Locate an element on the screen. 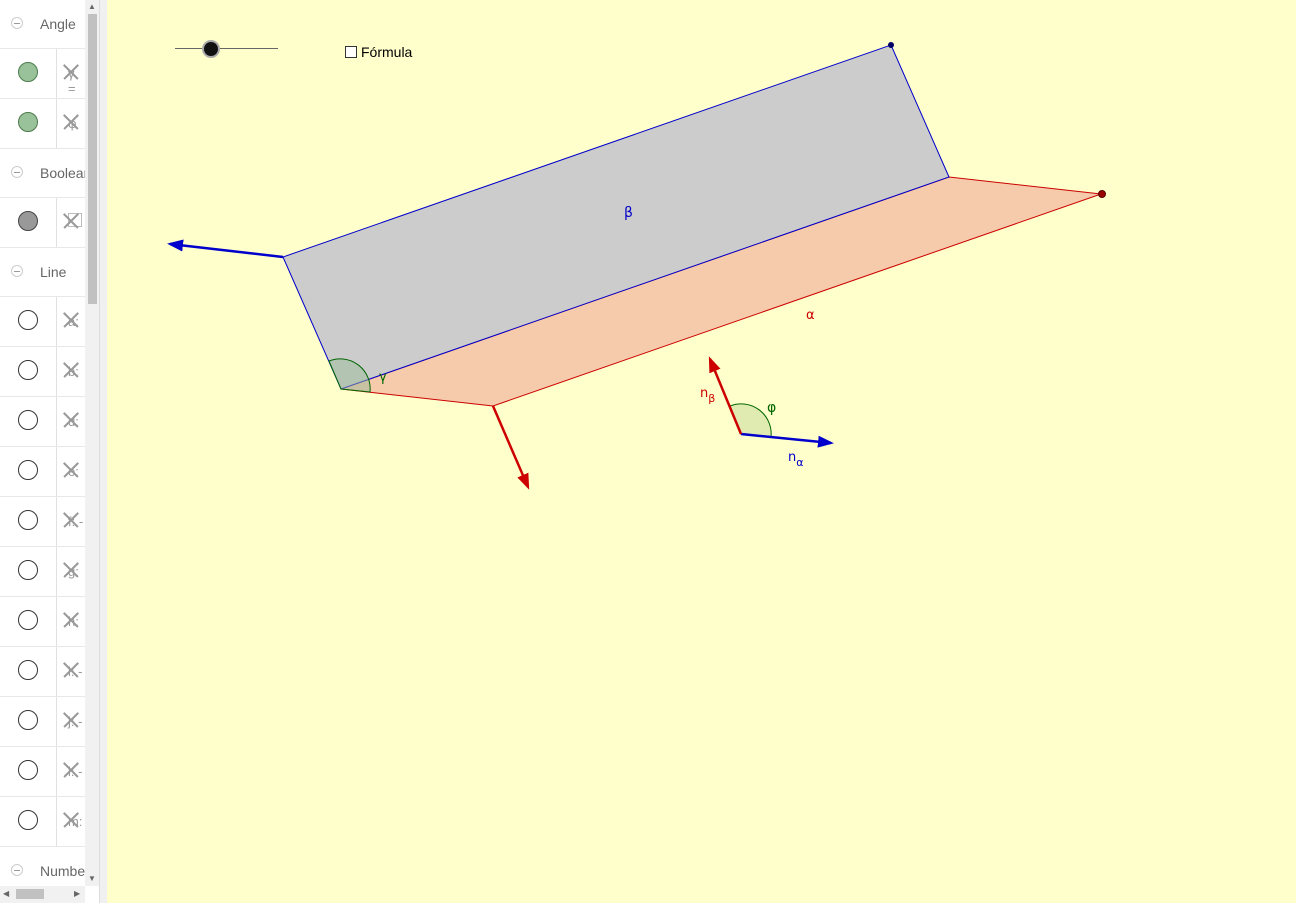  vertical-scrollbar-thumb is located at coordinates (92, 159).